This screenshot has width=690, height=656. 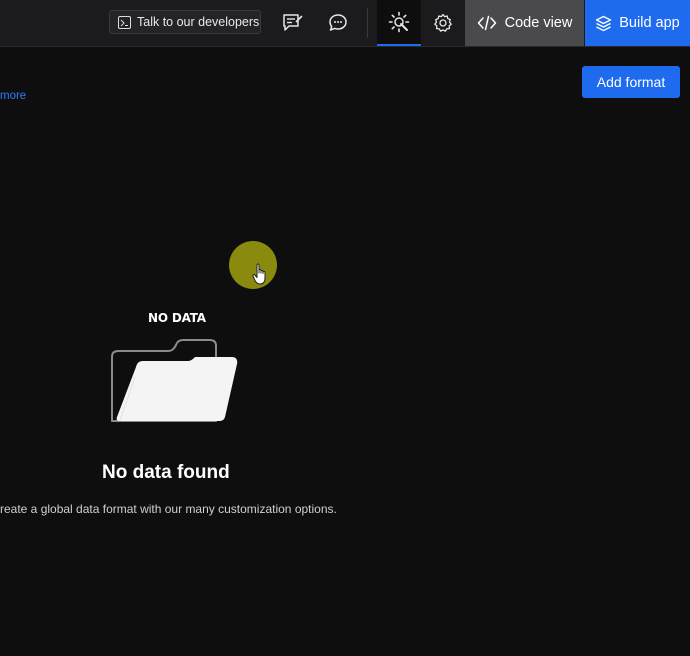 I want to click on build-app-button: Build app, so click(x=637, y=23).